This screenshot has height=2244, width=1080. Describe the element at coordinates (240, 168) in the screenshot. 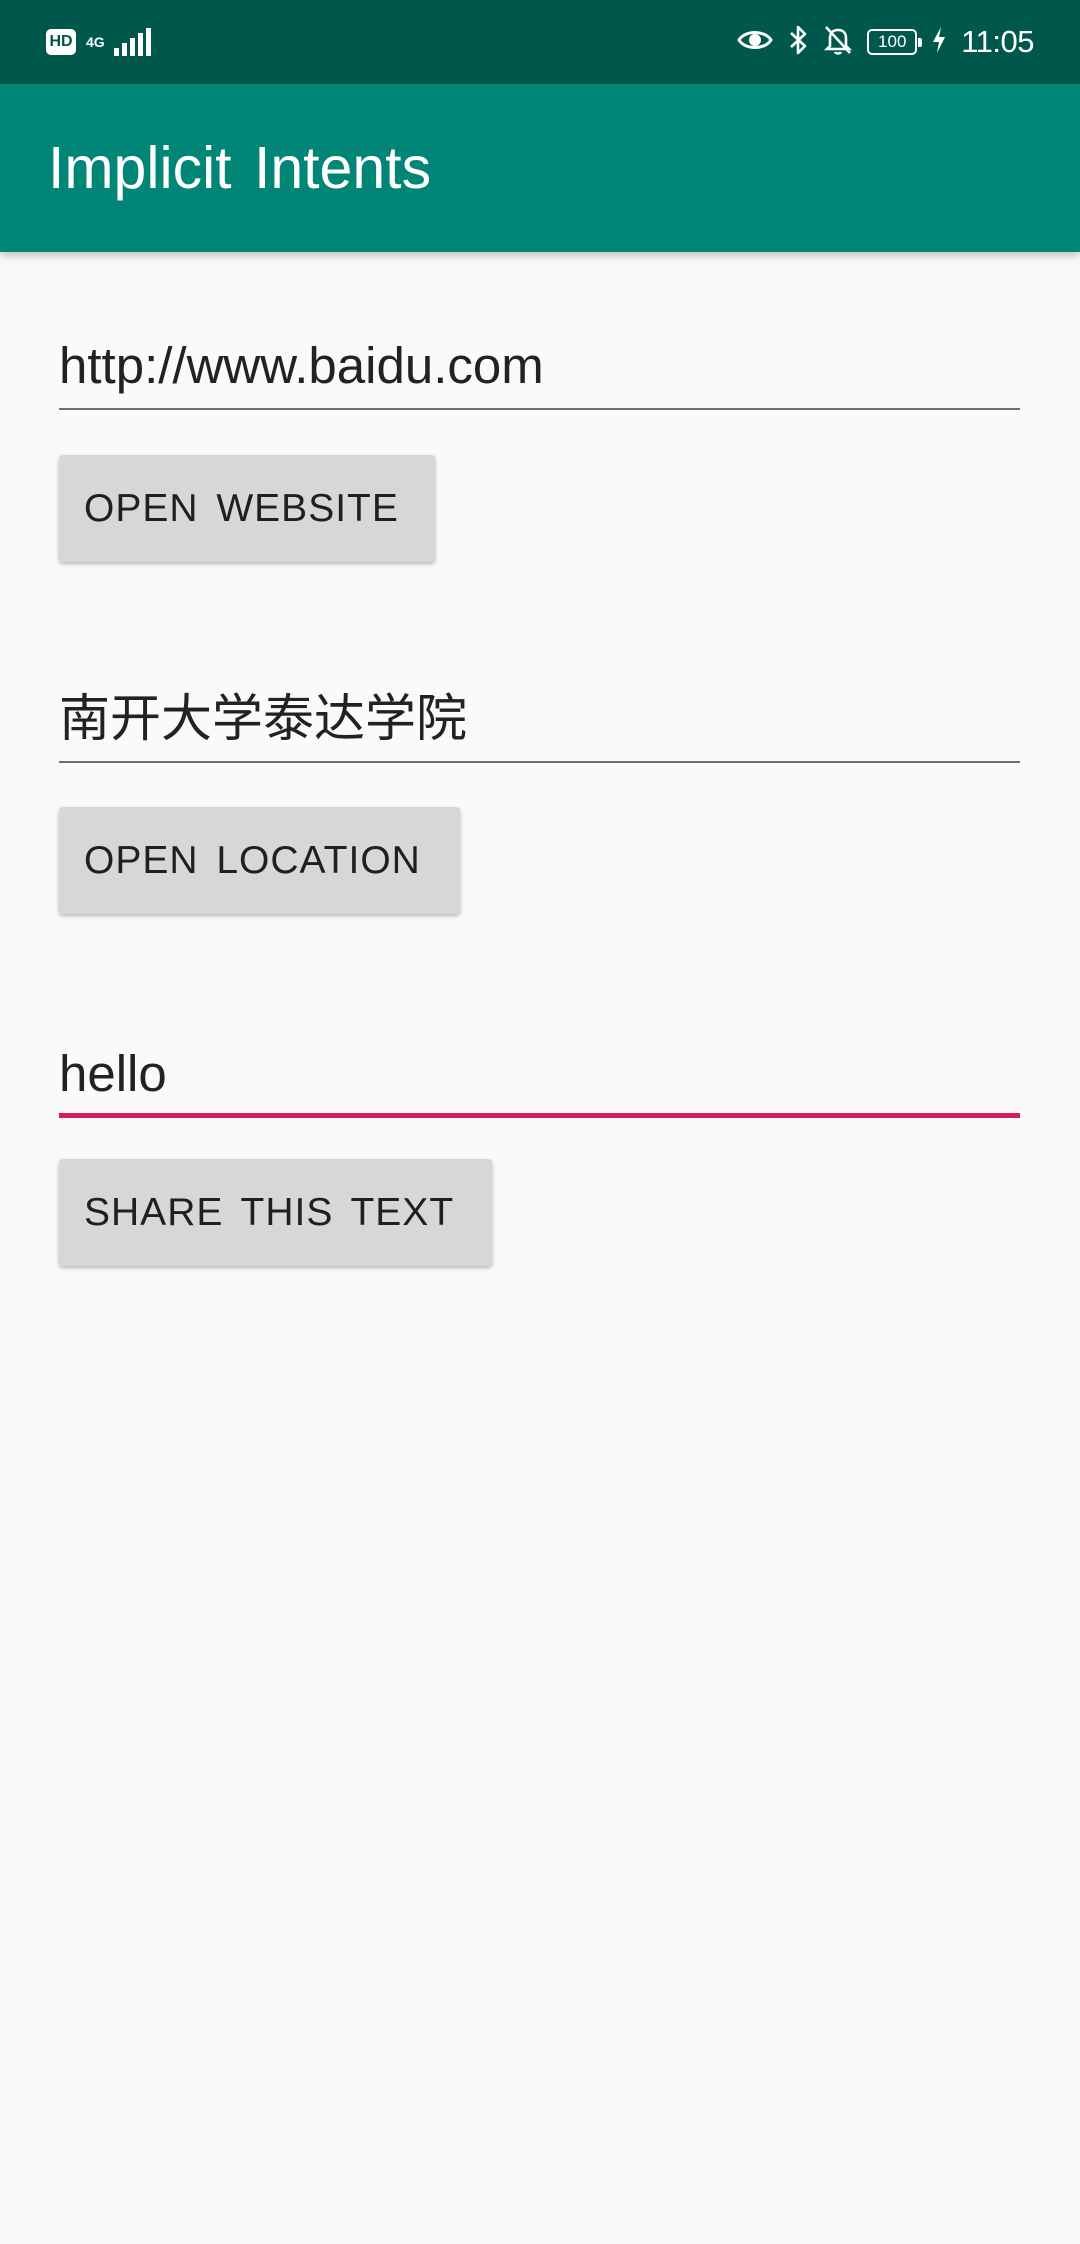

I see `app-title: Implicit Intents` at that location.